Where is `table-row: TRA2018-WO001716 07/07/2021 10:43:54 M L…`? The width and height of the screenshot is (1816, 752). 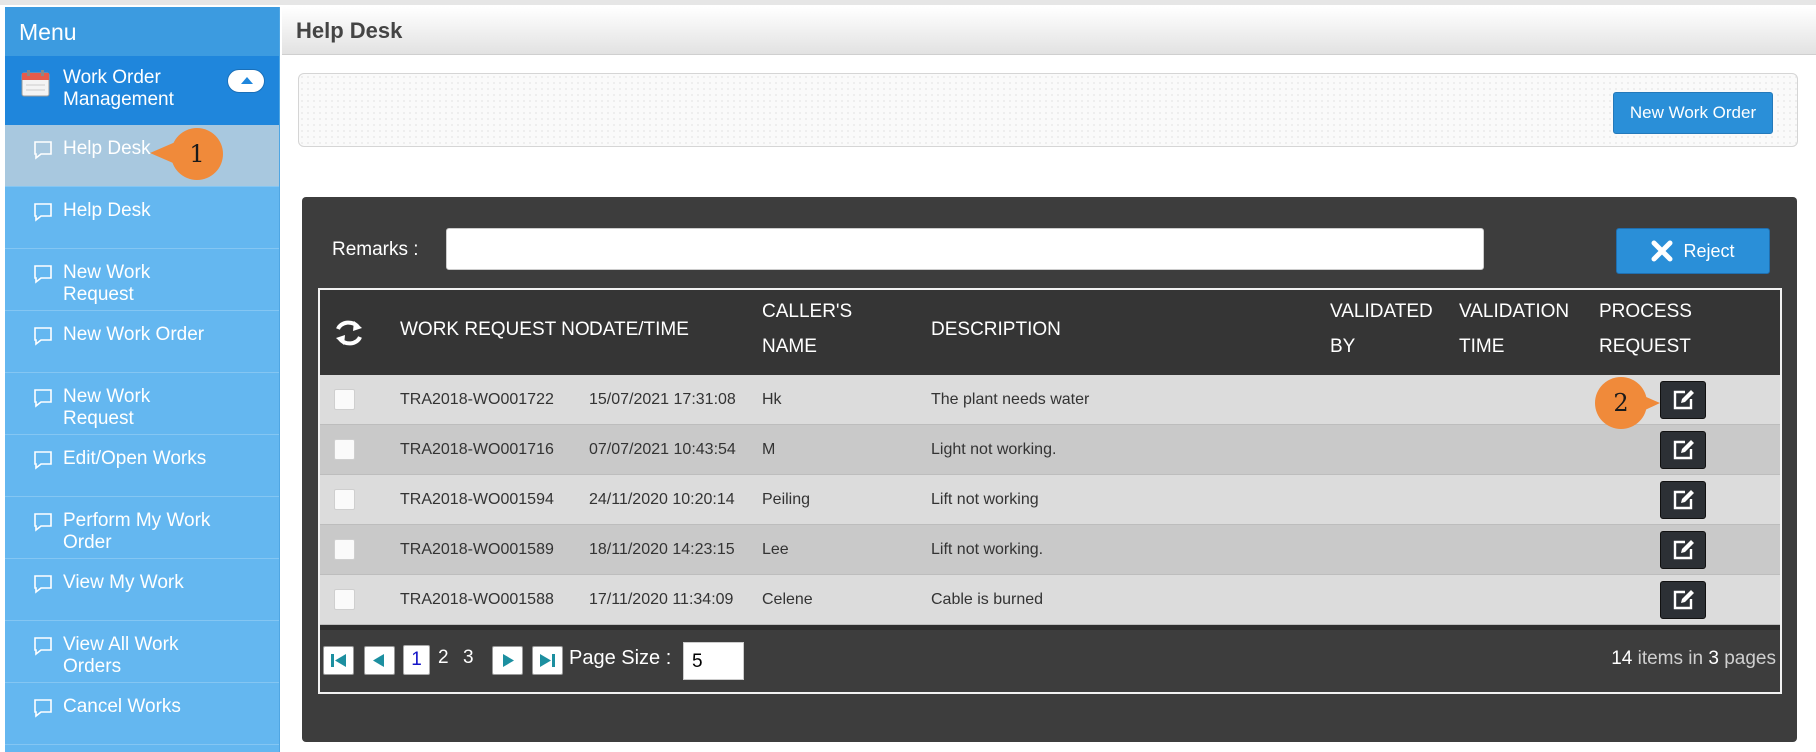 table-row: TRA2018-WO001716 07/07/2021 10:43:54 M L… is located at coordinates (1050, 450).